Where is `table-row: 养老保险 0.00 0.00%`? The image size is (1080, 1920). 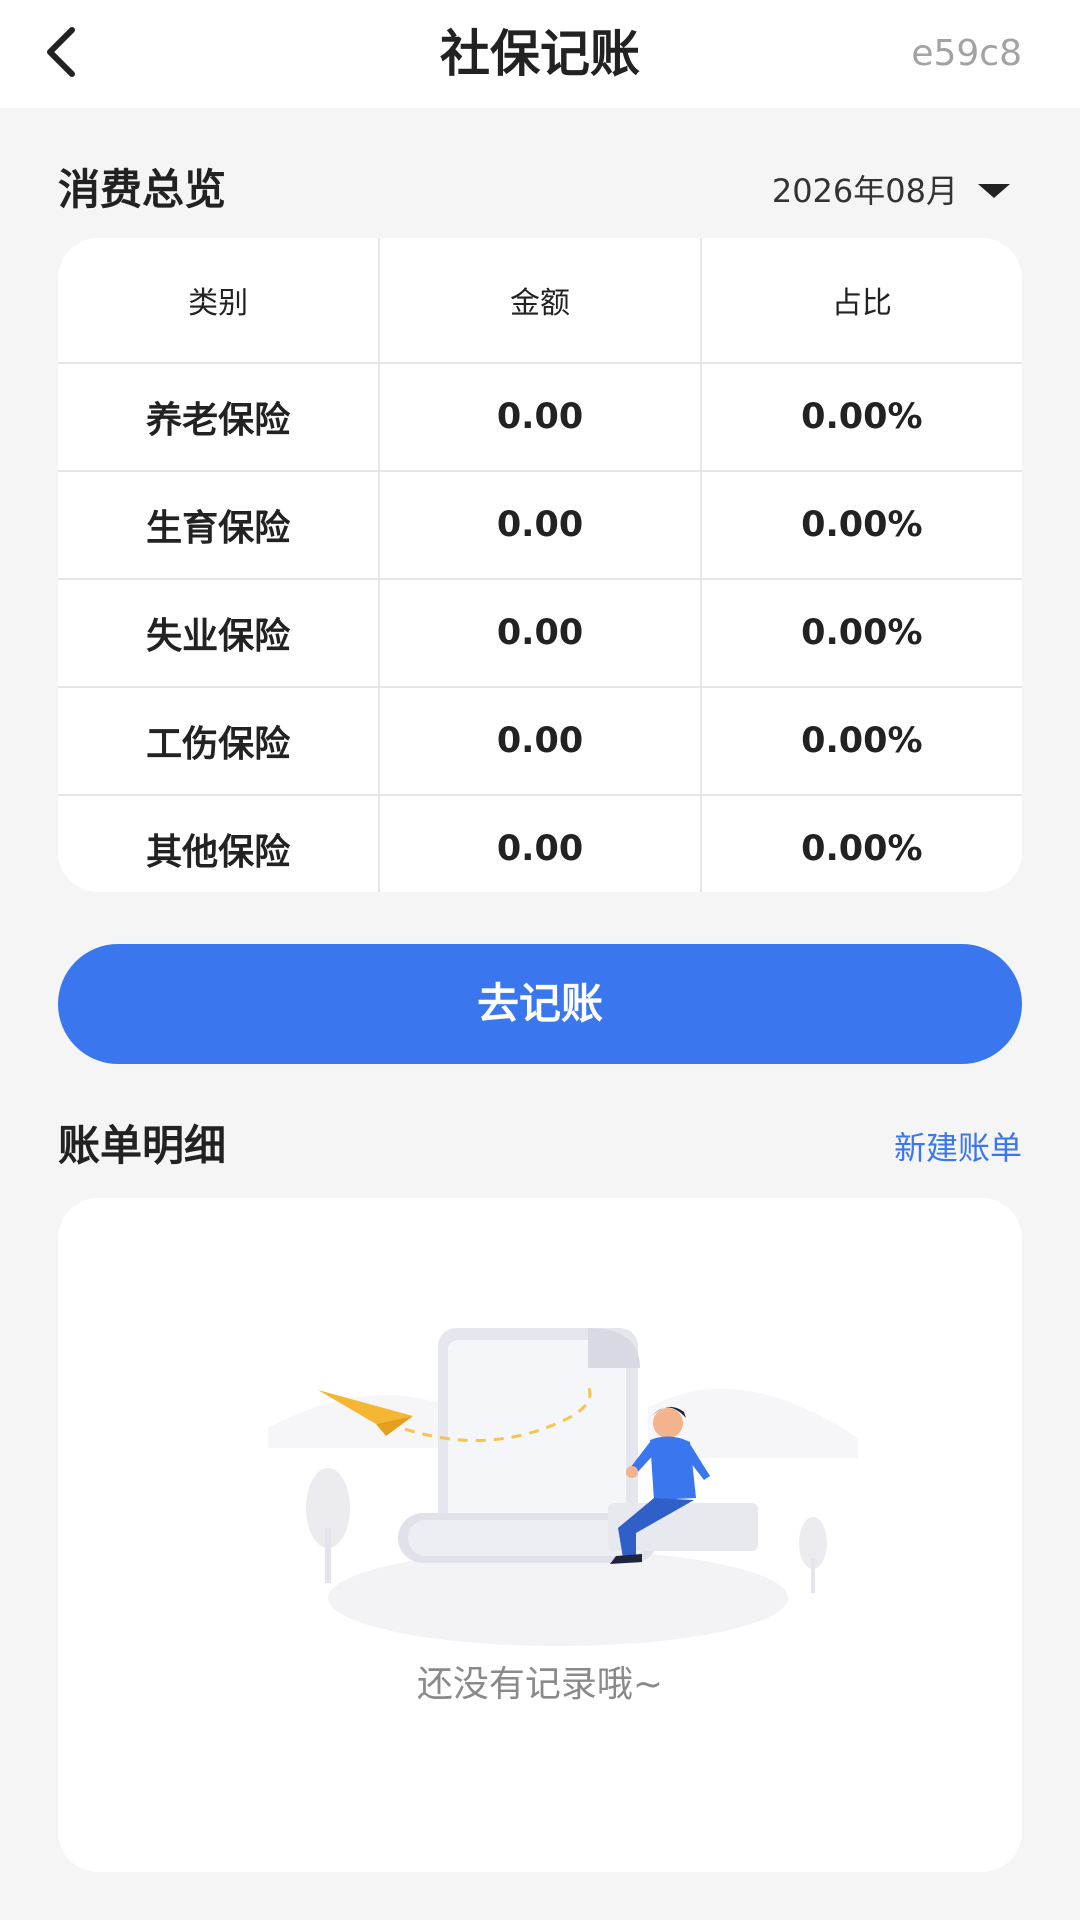 table-row: 养老保险 0.00 0.00% is located at coordinates (540, 417).